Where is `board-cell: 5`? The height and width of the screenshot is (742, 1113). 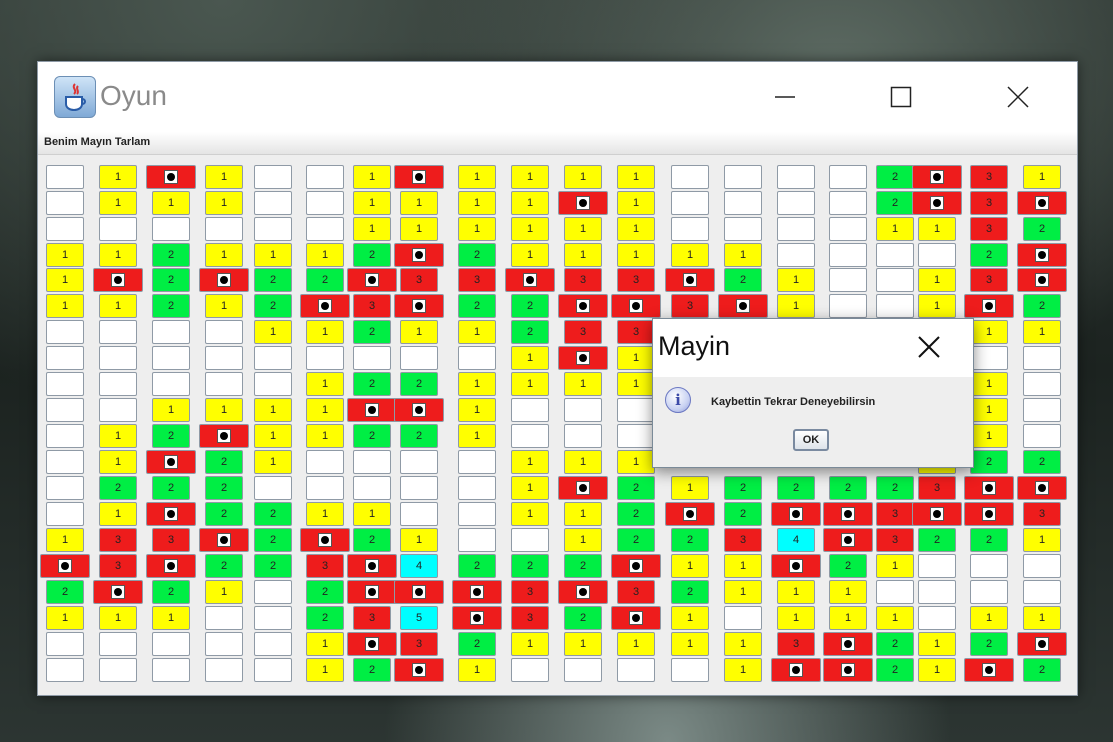
board-cell: 5 is located at coordinates (419, 618).